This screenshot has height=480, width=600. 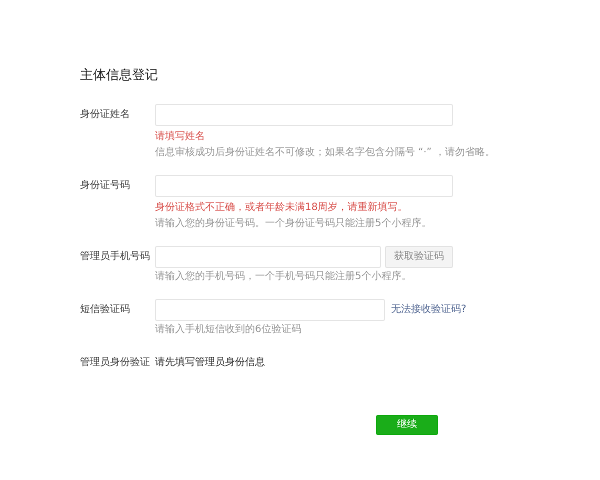 I want to click on hint-text: 信息审核成功后身份证姓名不可修改；如果名字包含分隔号 “·” ，请勿省略。, so click(x=325, y=153).